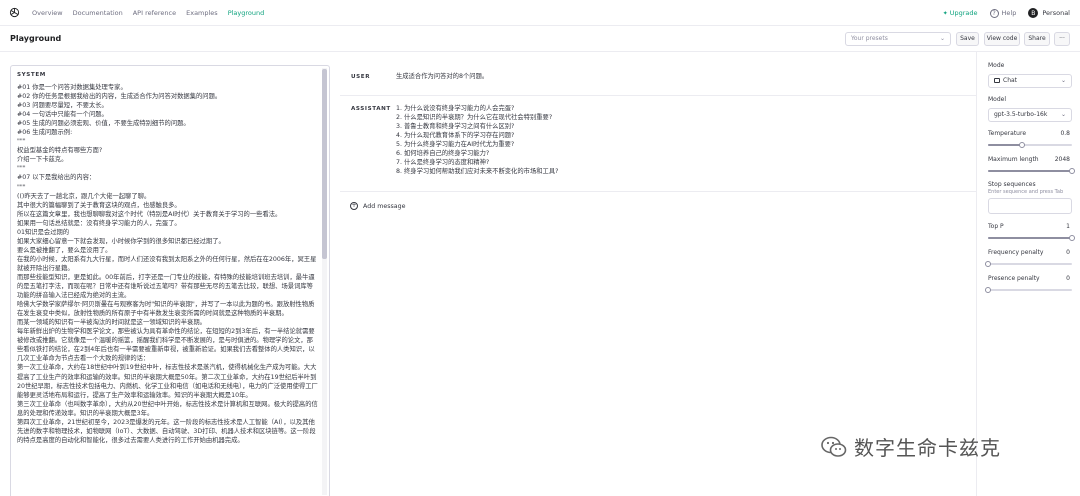  I want to click on help-icon: ?, so click(994, 13).